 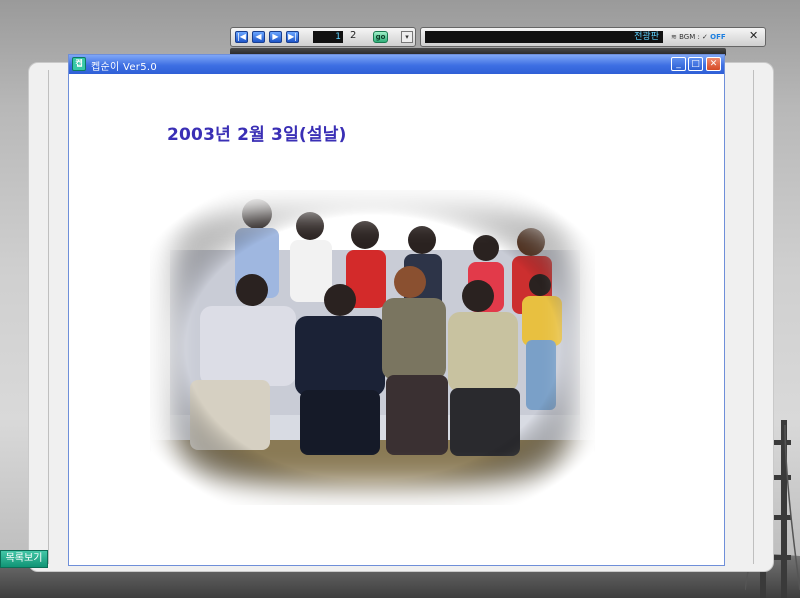 What do you see at coordinates (275, 37) in the screenshot?
I see `play-icon: ▶` at bounding box center [275, 37].